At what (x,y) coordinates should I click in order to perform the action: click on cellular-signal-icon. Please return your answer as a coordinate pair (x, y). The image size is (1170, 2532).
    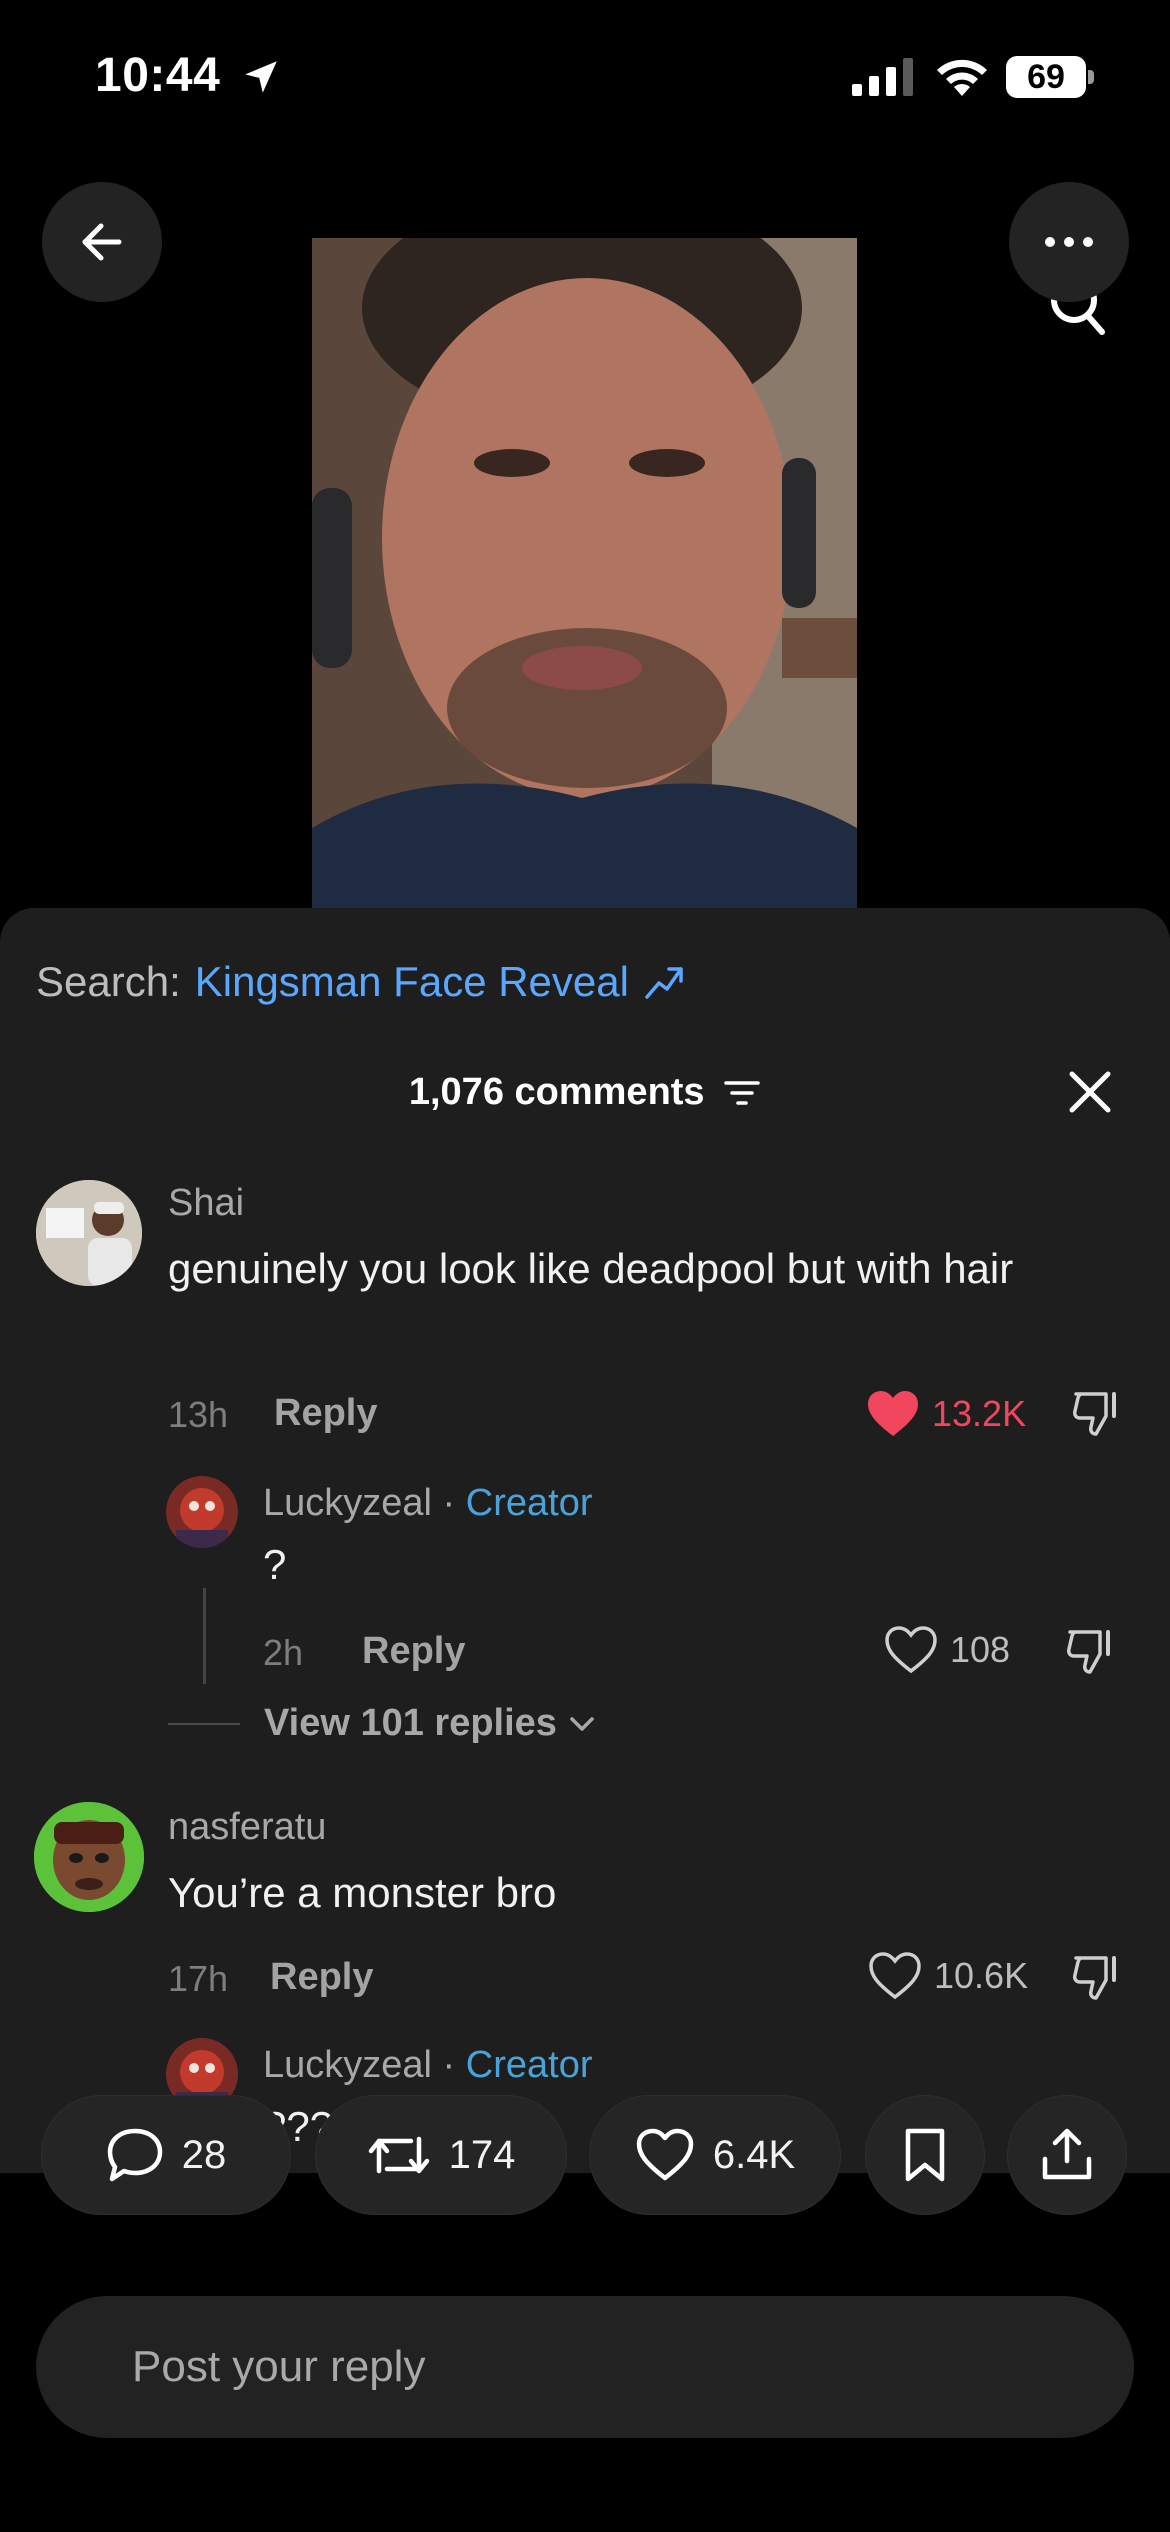
    Looking at the image, I should click on (882, 77).